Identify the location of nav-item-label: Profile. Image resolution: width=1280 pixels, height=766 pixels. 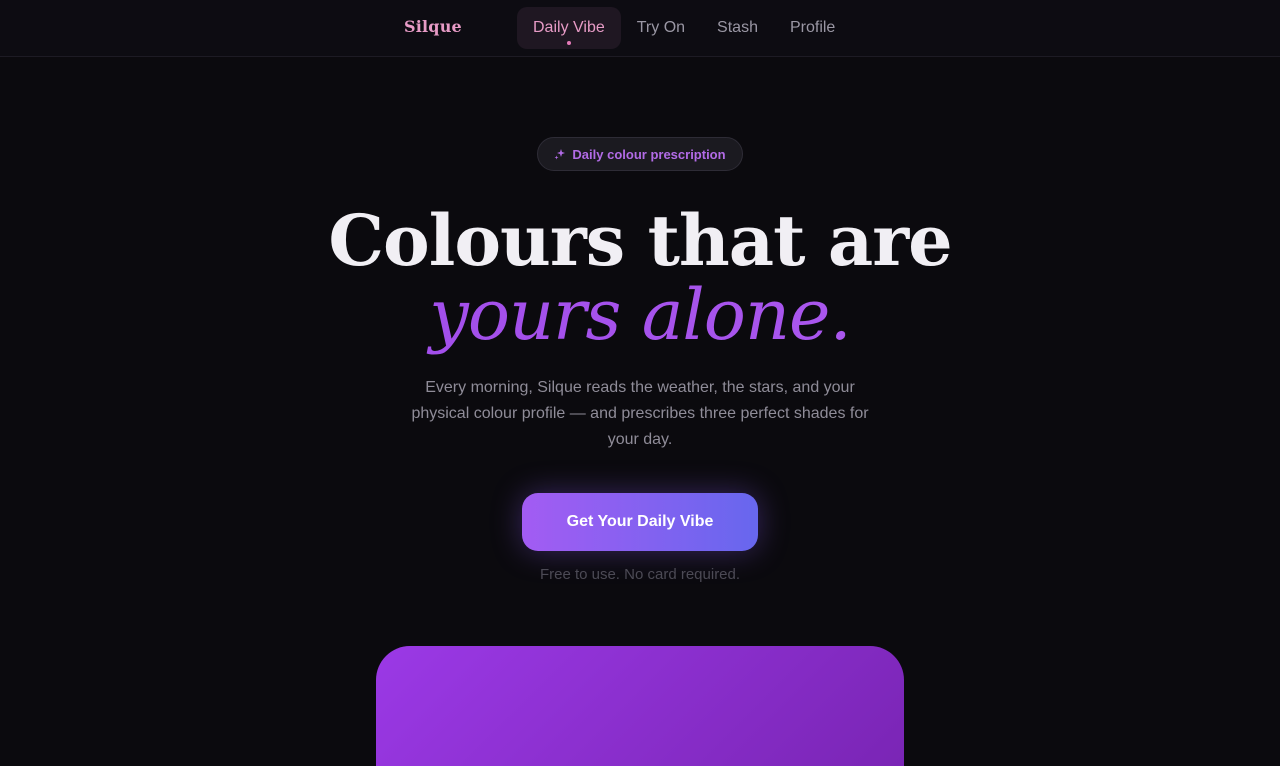
(812, 27).